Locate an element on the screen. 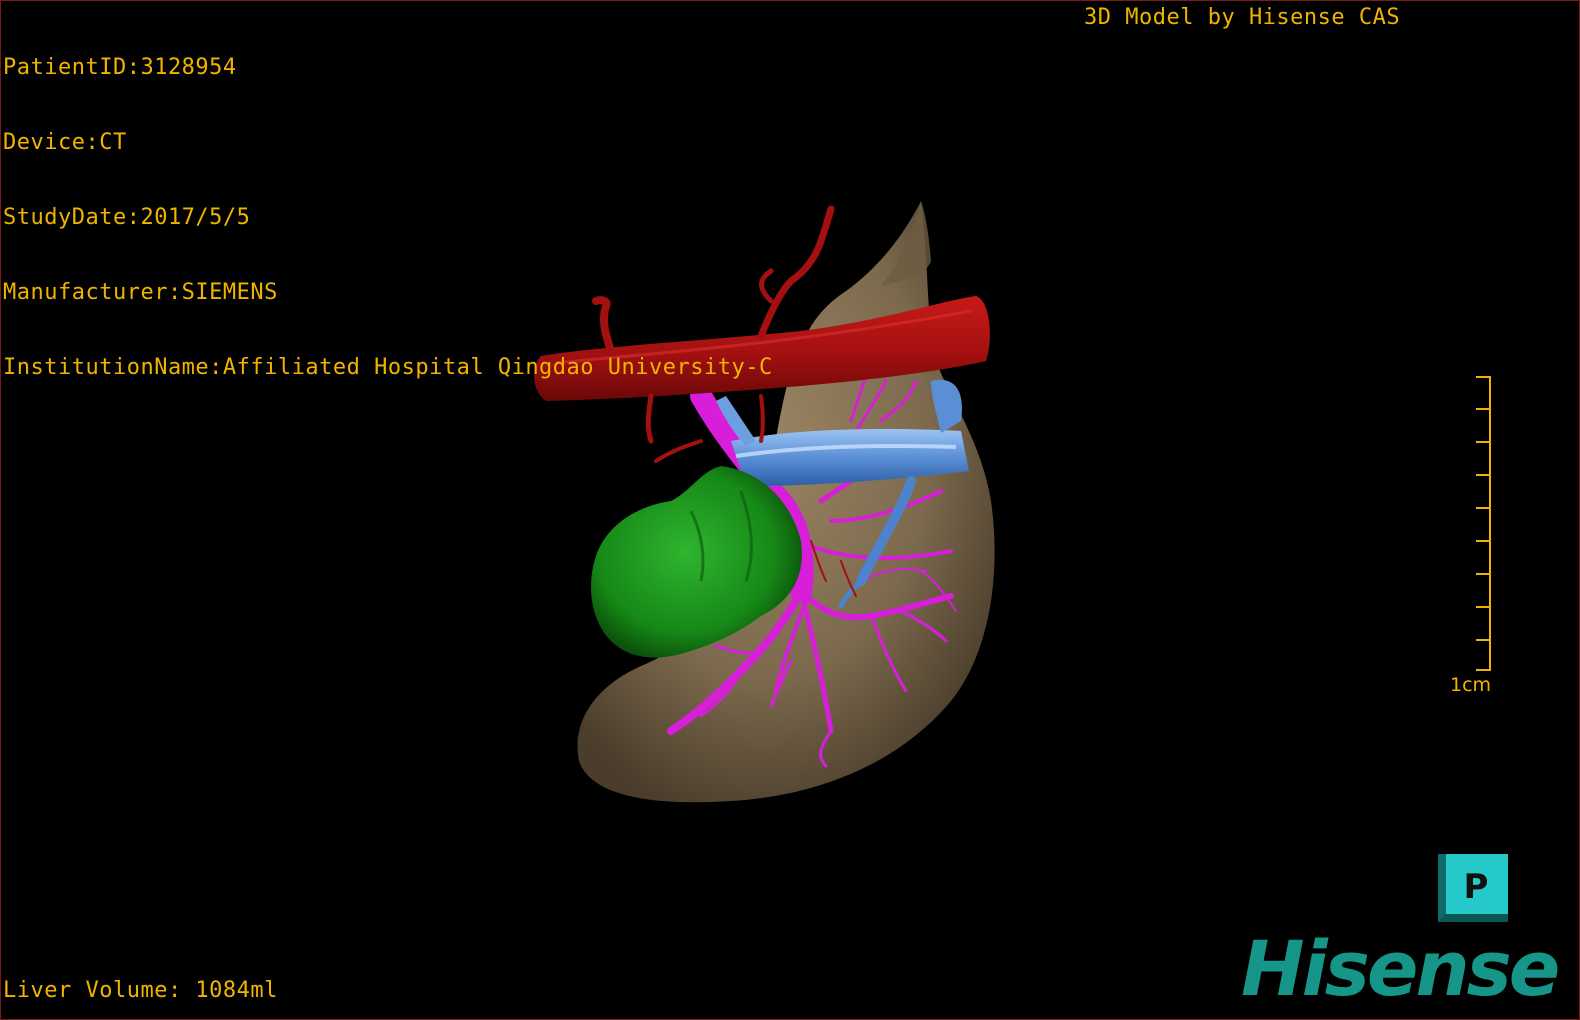 This screenshot has height=1020, width=1580. manufacturer-text: Manufacturer:SIEMENS is located at coordinates (140, 292).